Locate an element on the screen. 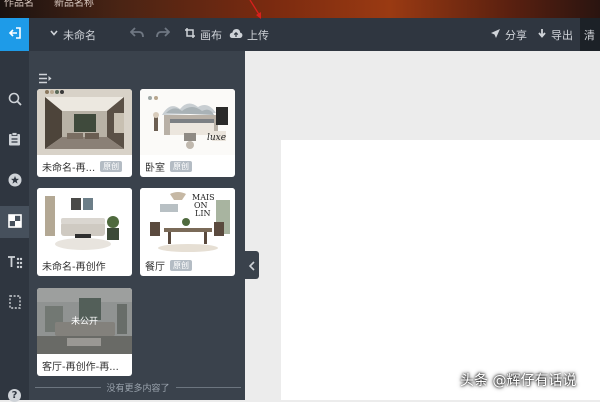 Image resolution: width=600 pixels, height=402 pixels. design-card: MAIS ON LIN 餐厅 原创 is located at coordinates (187, 232).